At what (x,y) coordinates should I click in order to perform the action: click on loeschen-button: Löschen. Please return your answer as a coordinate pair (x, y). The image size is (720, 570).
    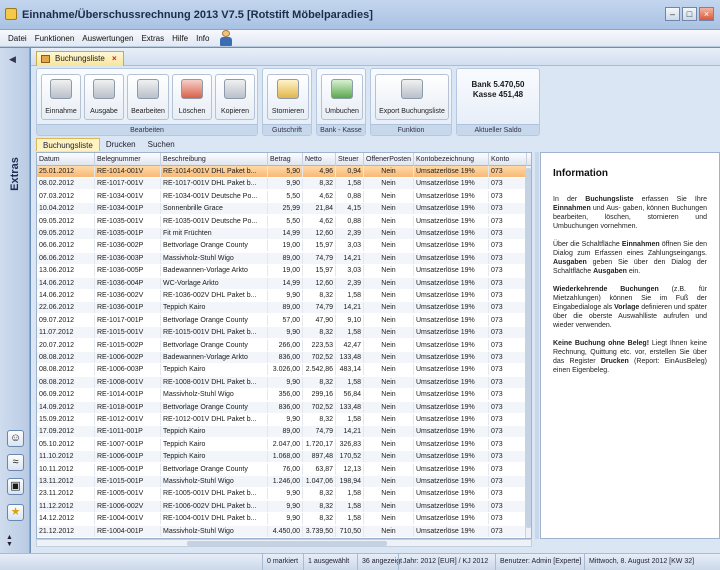
    Looking at the image, I should click on (192, 97).